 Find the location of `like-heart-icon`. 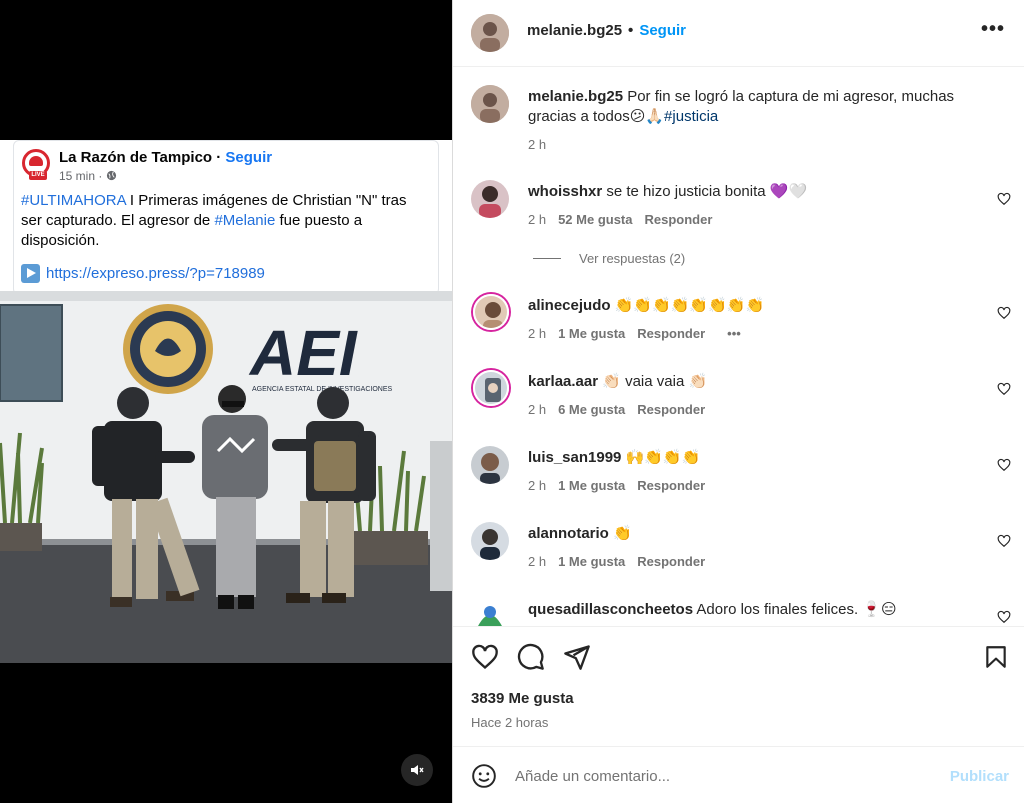

like-heart-icon is located at coordinates (485, 657).